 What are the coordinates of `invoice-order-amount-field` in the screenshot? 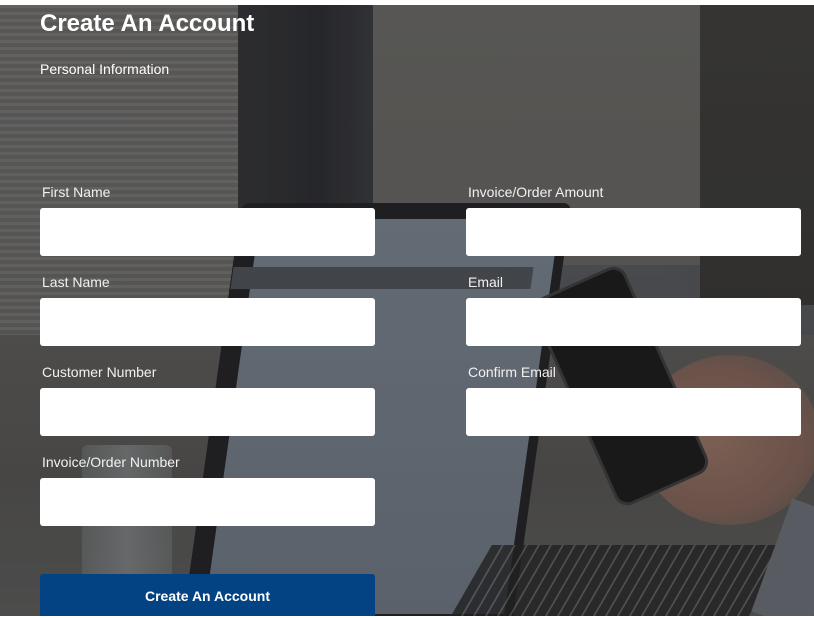 It's located at (633, 232).